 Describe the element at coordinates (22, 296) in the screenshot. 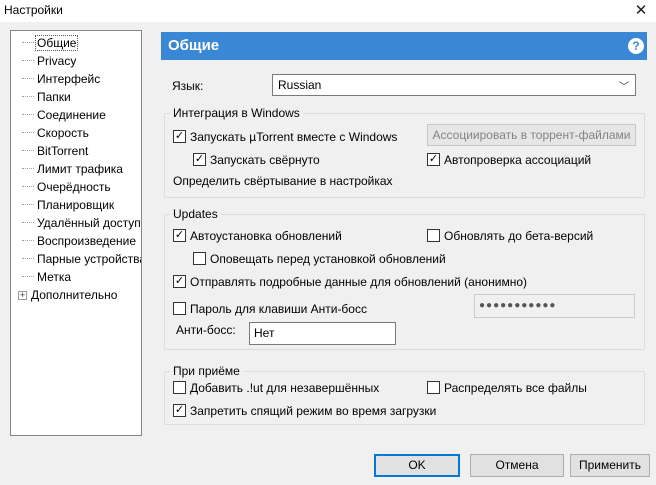

I see `expand-icon: +` at that location.